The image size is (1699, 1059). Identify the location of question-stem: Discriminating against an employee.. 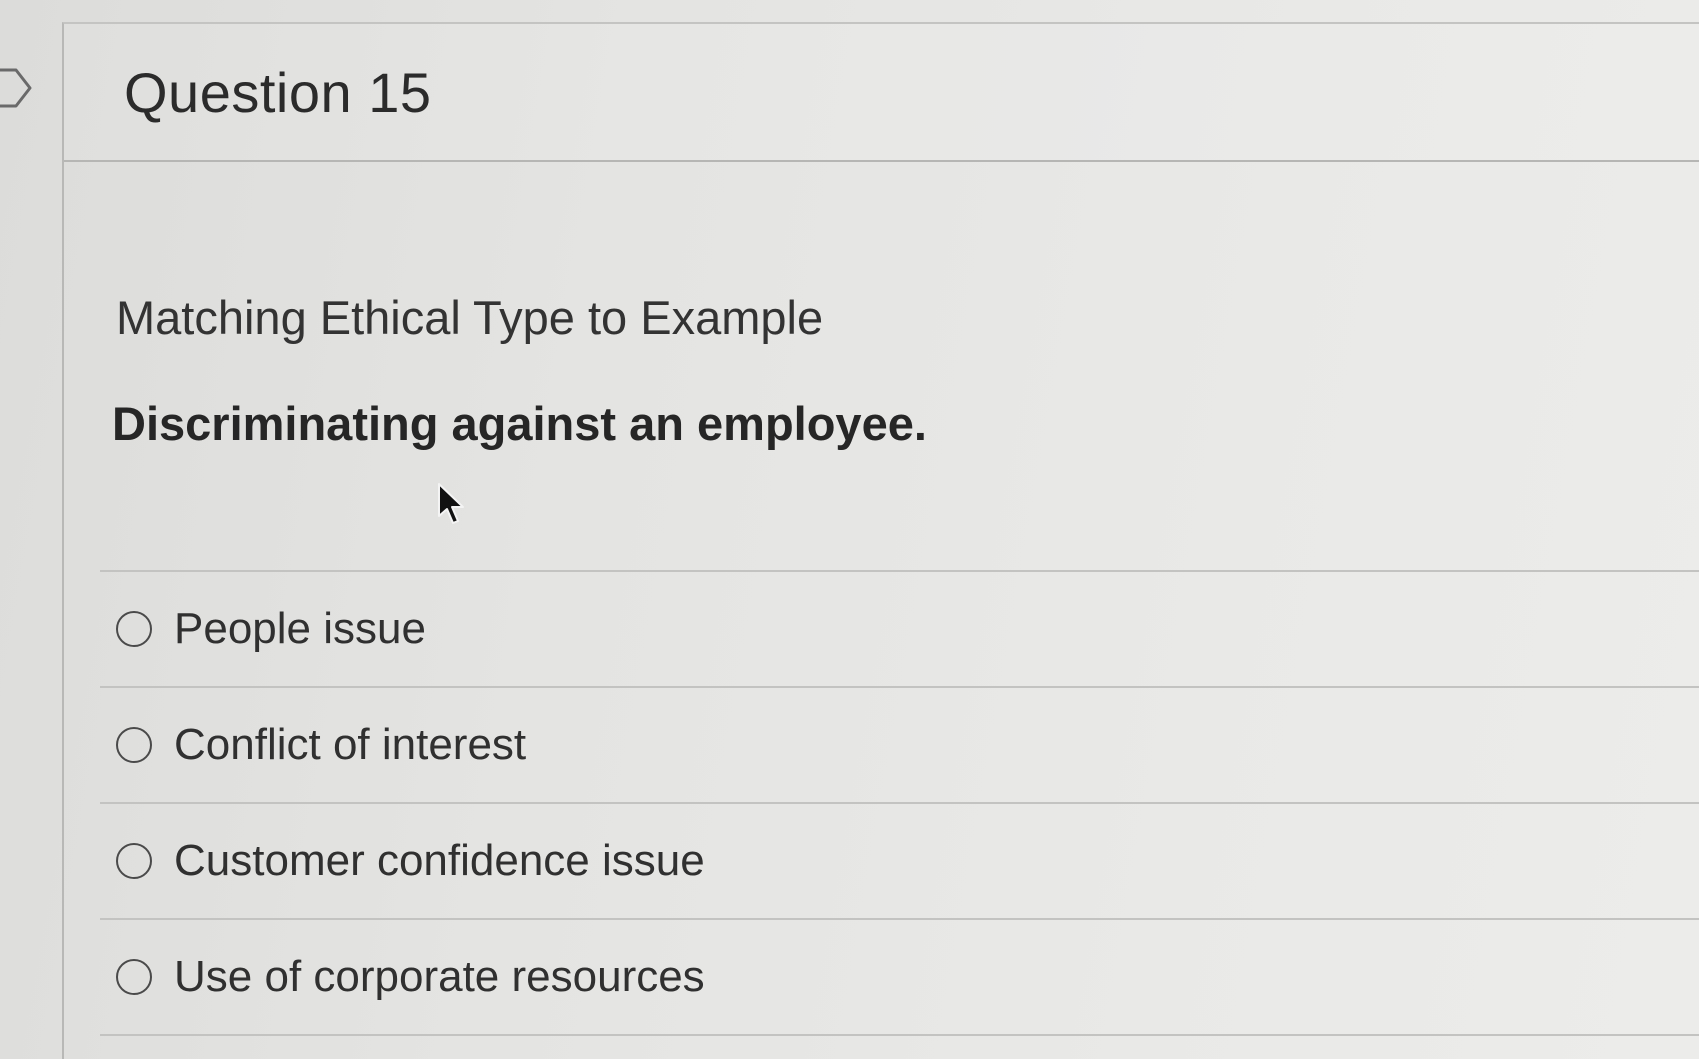
(519, 423).